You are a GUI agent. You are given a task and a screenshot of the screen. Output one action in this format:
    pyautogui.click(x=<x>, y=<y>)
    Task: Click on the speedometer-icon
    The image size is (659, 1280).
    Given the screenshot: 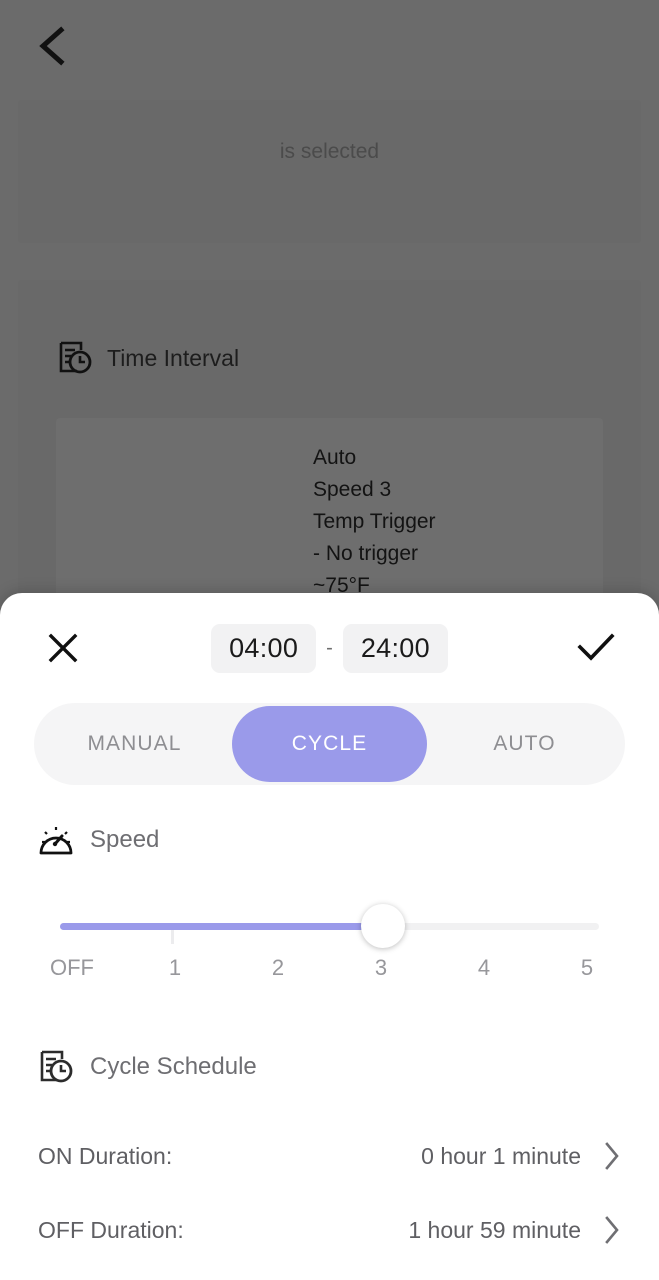 What is the action you would take?
    pyautogui.click(x=56, y=840)
    